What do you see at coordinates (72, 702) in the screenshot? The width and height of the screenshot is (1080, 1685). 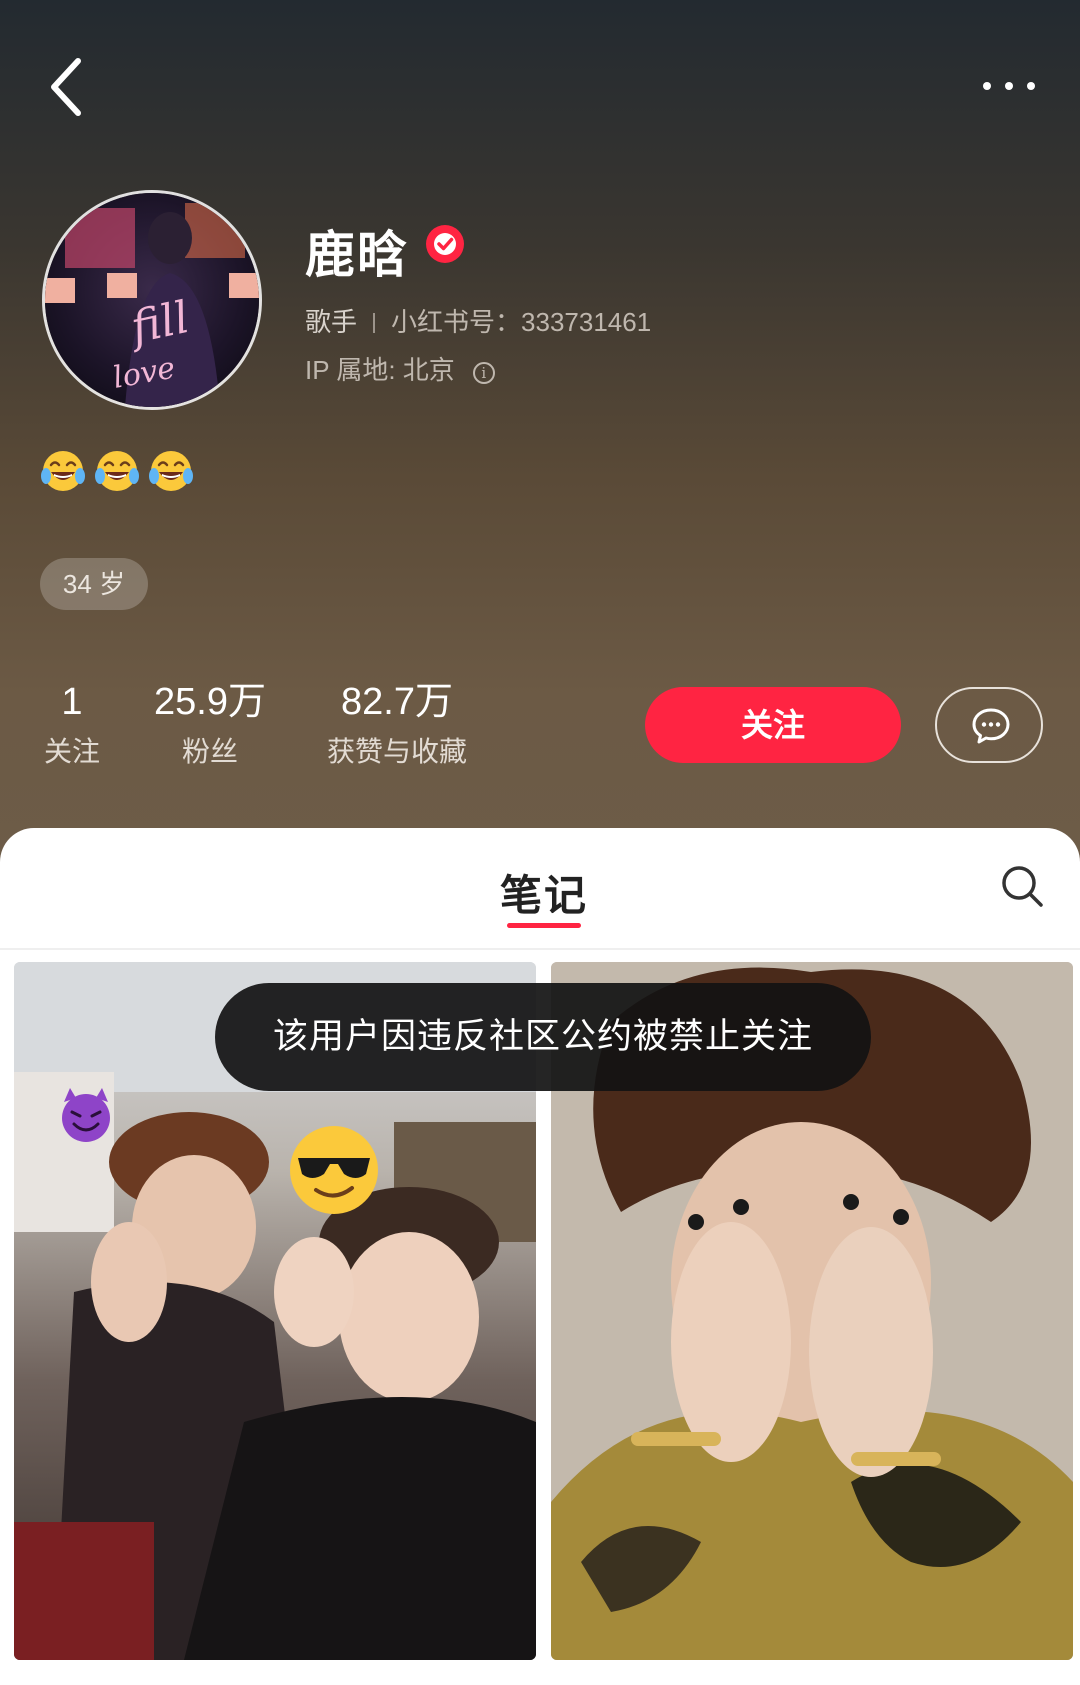 I see `stat-value: 1` at bounding box center [72, 702].